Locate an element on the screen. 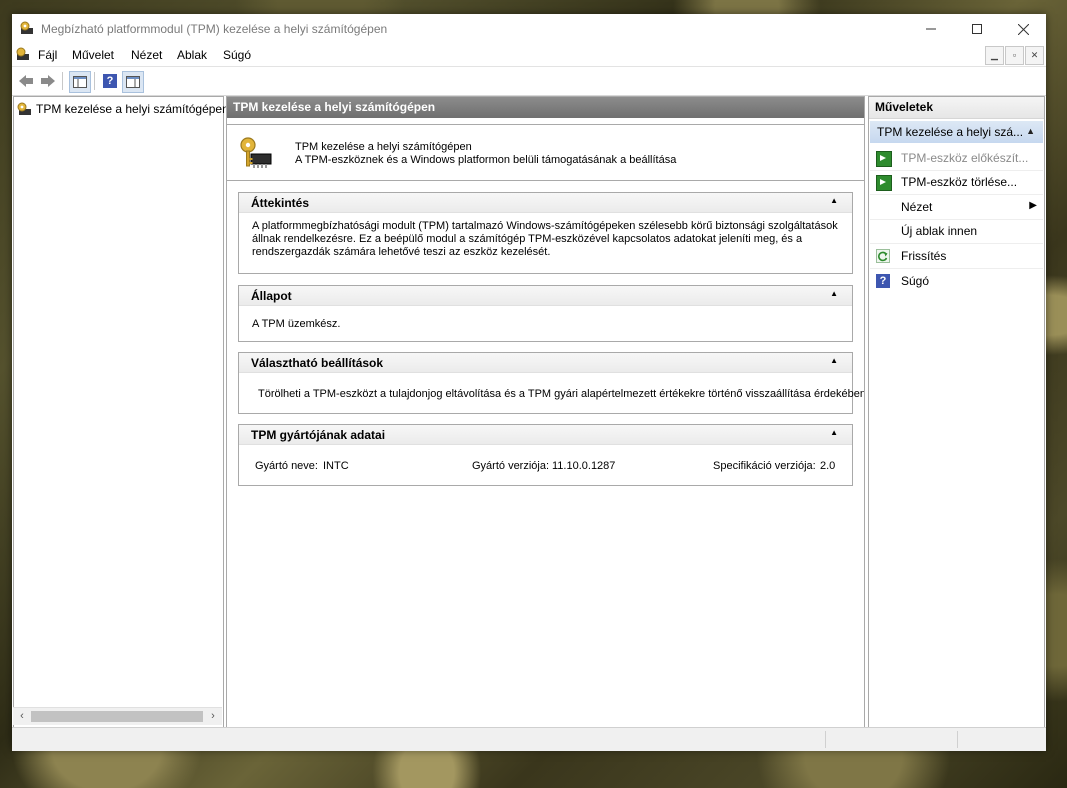 This screenshot has height=788, width=1067. action-new-window: Új ablak innen is located at coordinates (956, 231).